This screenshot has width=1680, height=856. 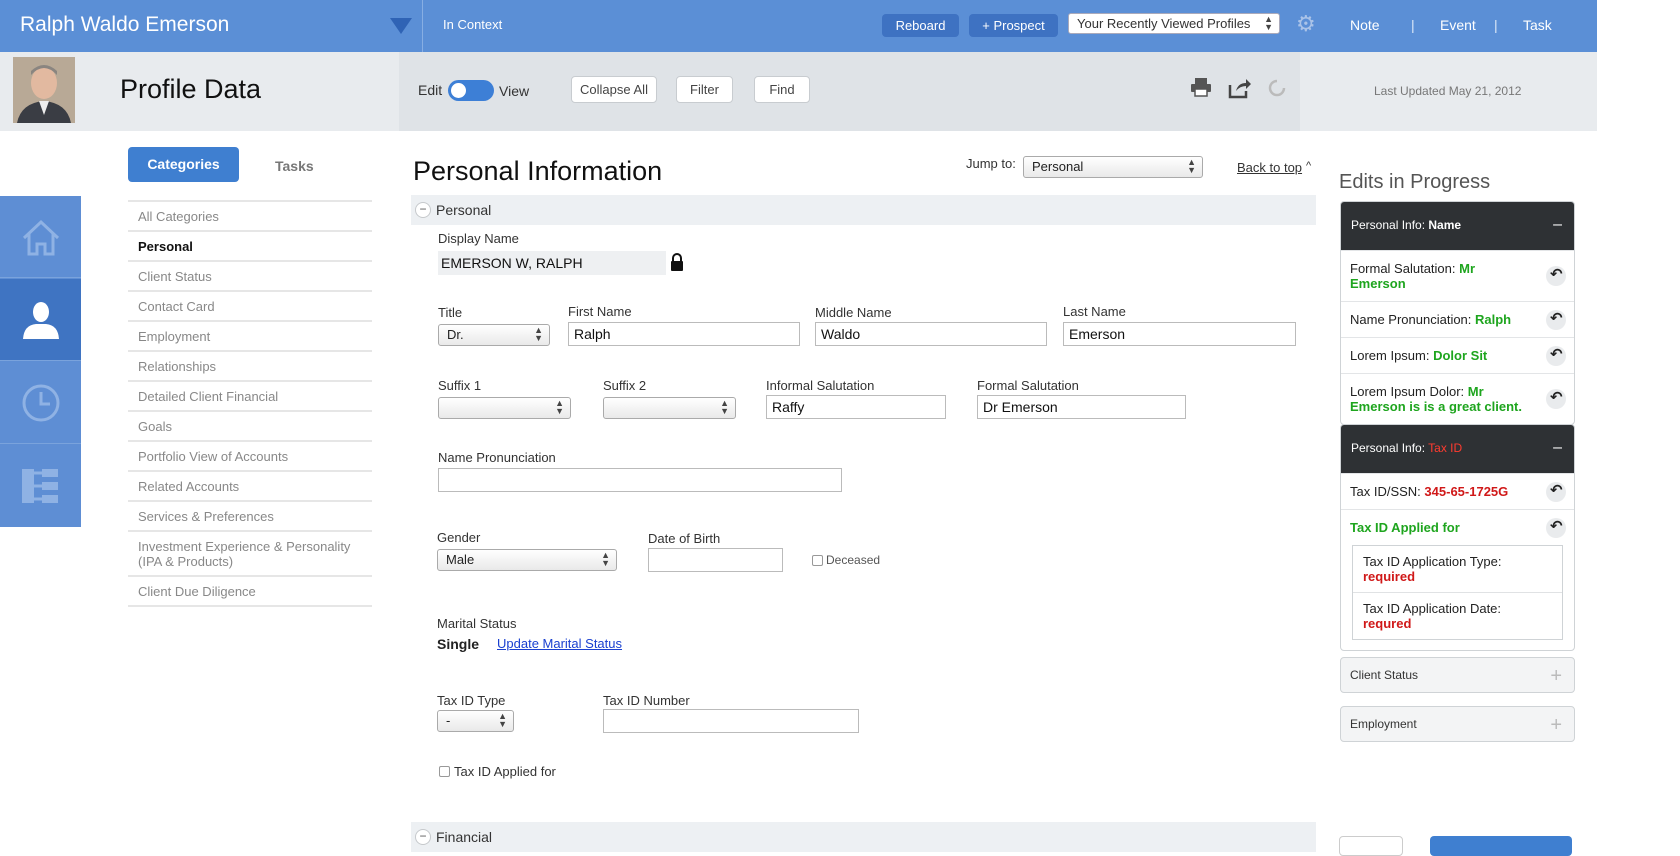 I want to click on filter-button: Filter, so click(x=704, y=89).